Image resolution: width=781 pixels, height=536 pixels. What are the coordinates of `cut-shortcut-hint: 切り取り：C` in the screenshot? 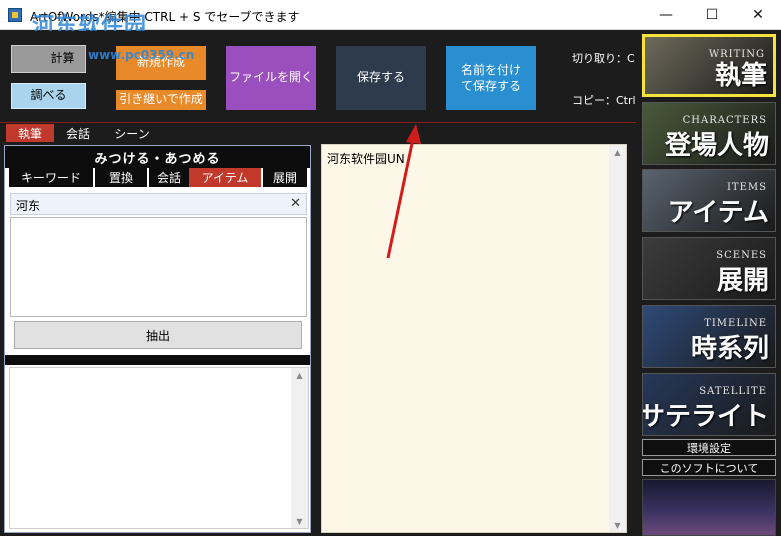 It's located at (603, 58).